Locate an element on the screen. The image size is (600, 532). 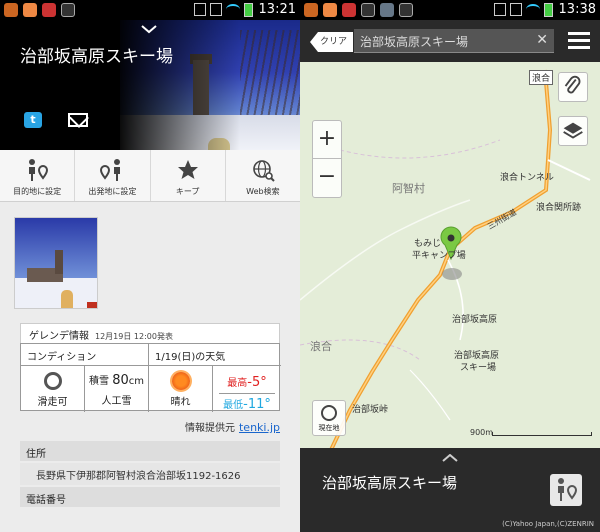
condition-header: コンディション is located at coordinates (85, 355).